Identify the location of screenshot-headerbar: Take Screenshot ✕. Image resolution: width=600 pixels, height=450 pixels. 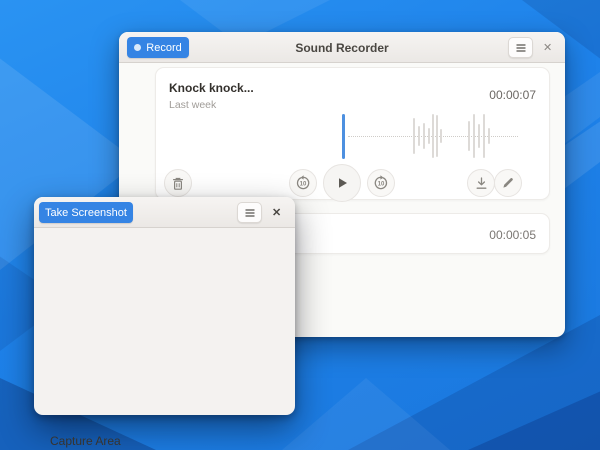
(164, 212).